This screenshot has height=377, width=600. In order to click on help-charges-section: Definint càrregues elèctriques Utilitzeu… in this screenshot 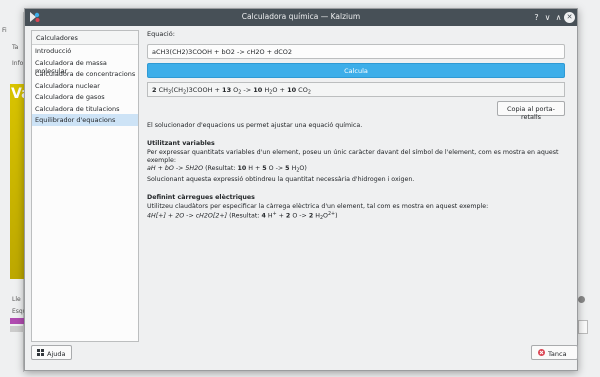, I will do `click(318, 207)`.